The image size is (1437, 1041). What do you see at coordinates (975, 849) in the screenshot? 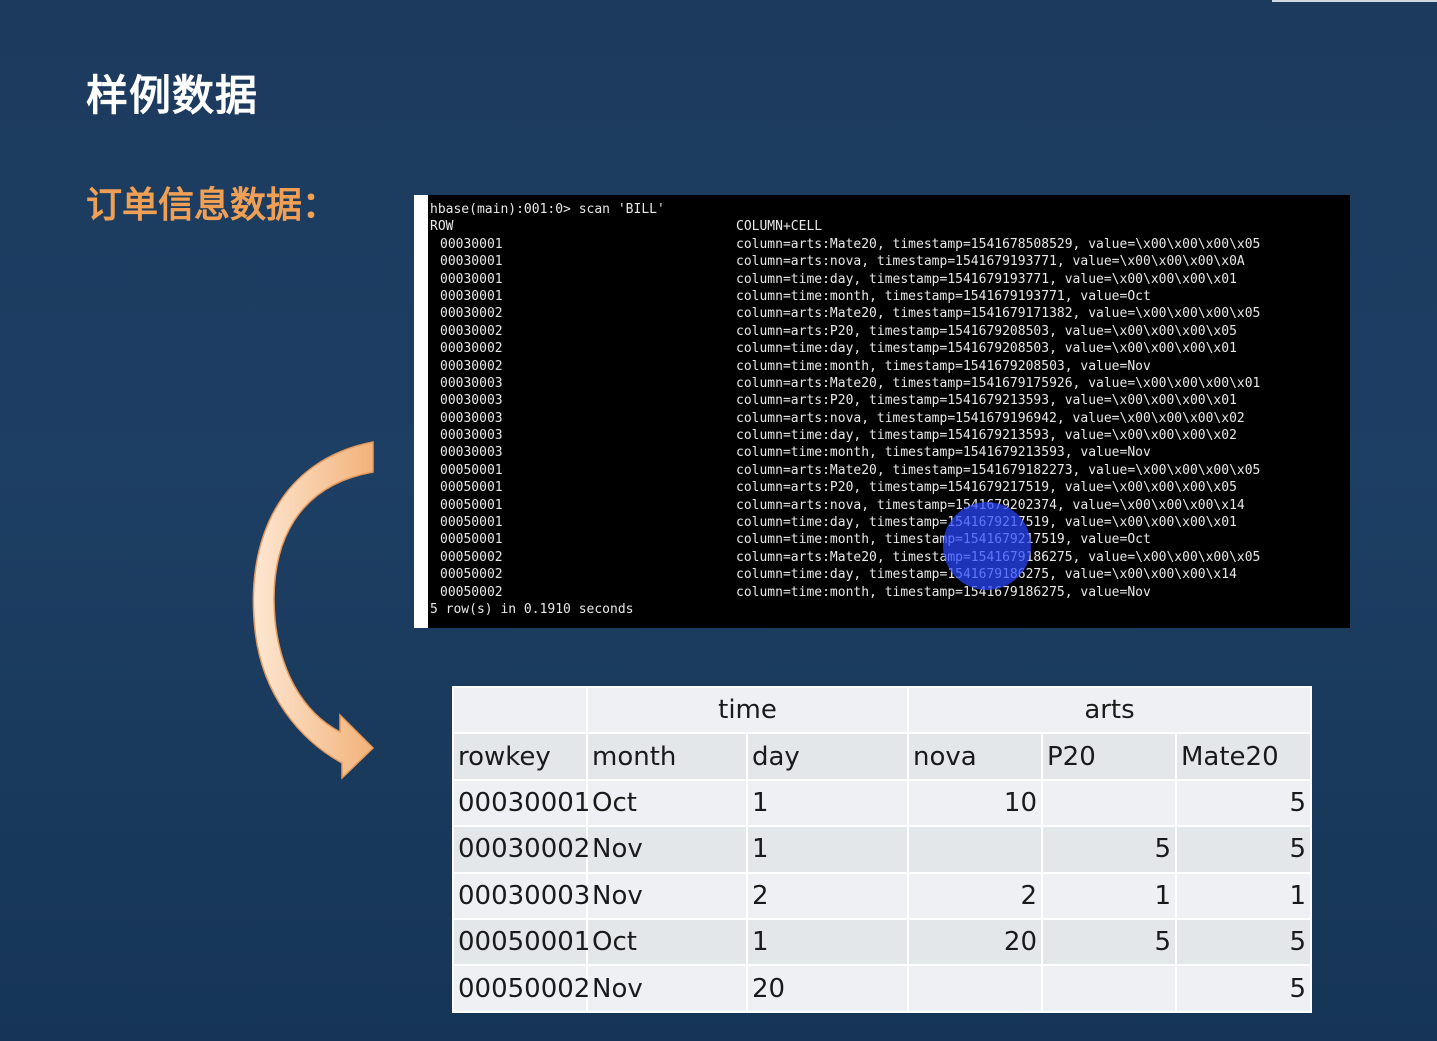
I see `table-cell-nova` at bounding box center [975, 849].